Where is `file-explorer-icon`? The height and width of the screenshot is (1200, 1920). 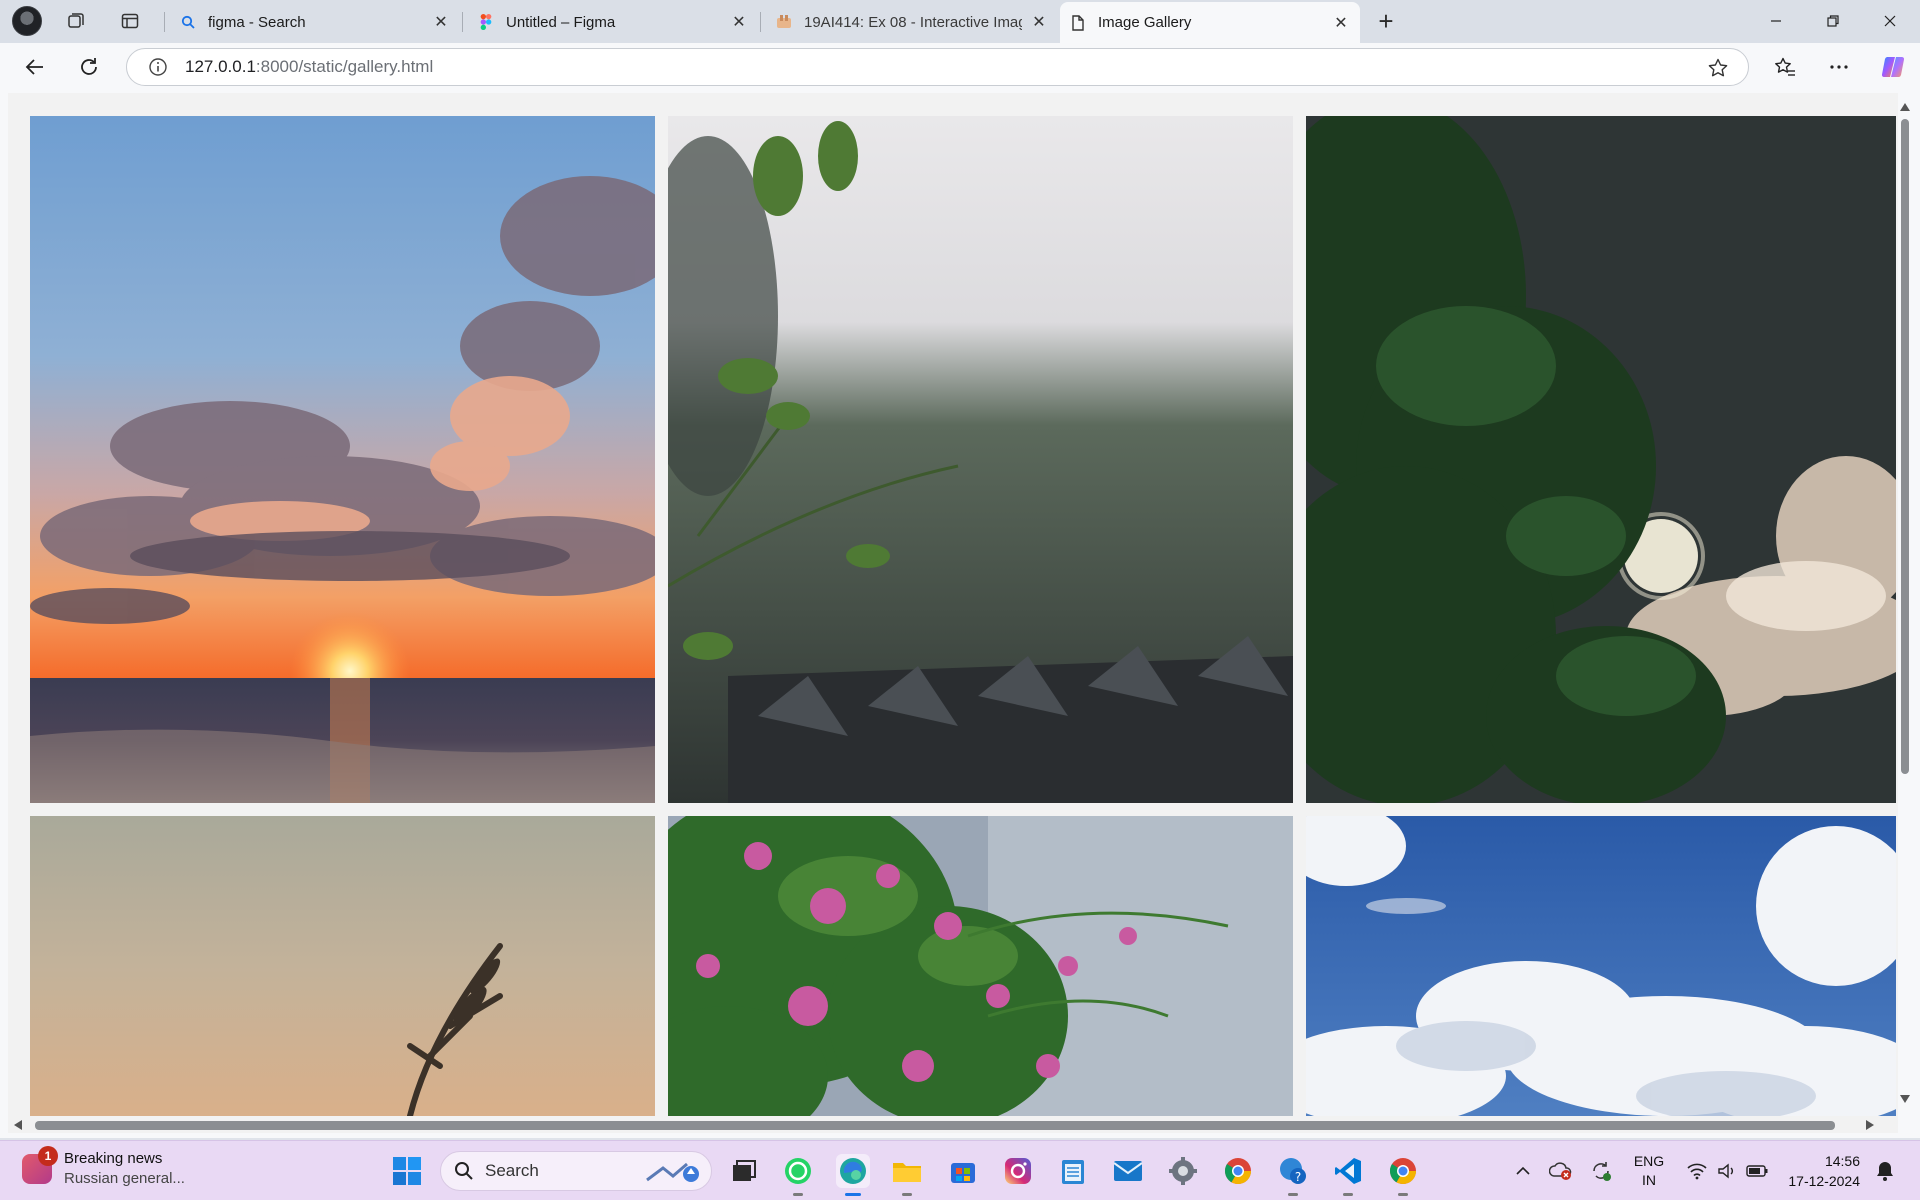
file-explorer-icon is located at coordinates (907, 1175).